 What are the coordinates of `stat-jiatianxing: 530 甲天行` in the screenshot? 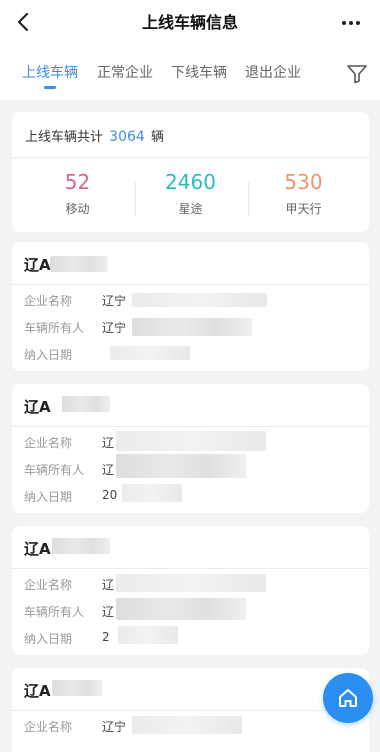 It's located at (303, 193).